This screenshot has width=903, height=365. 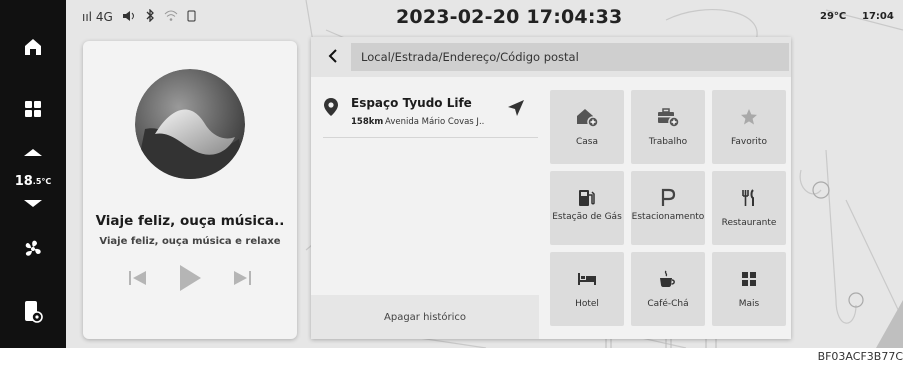 What do you see at coordinates (668, 142) in the screenshot?
I see `shortcut-work-label: Trabalho` at bounding box center [668, 142].